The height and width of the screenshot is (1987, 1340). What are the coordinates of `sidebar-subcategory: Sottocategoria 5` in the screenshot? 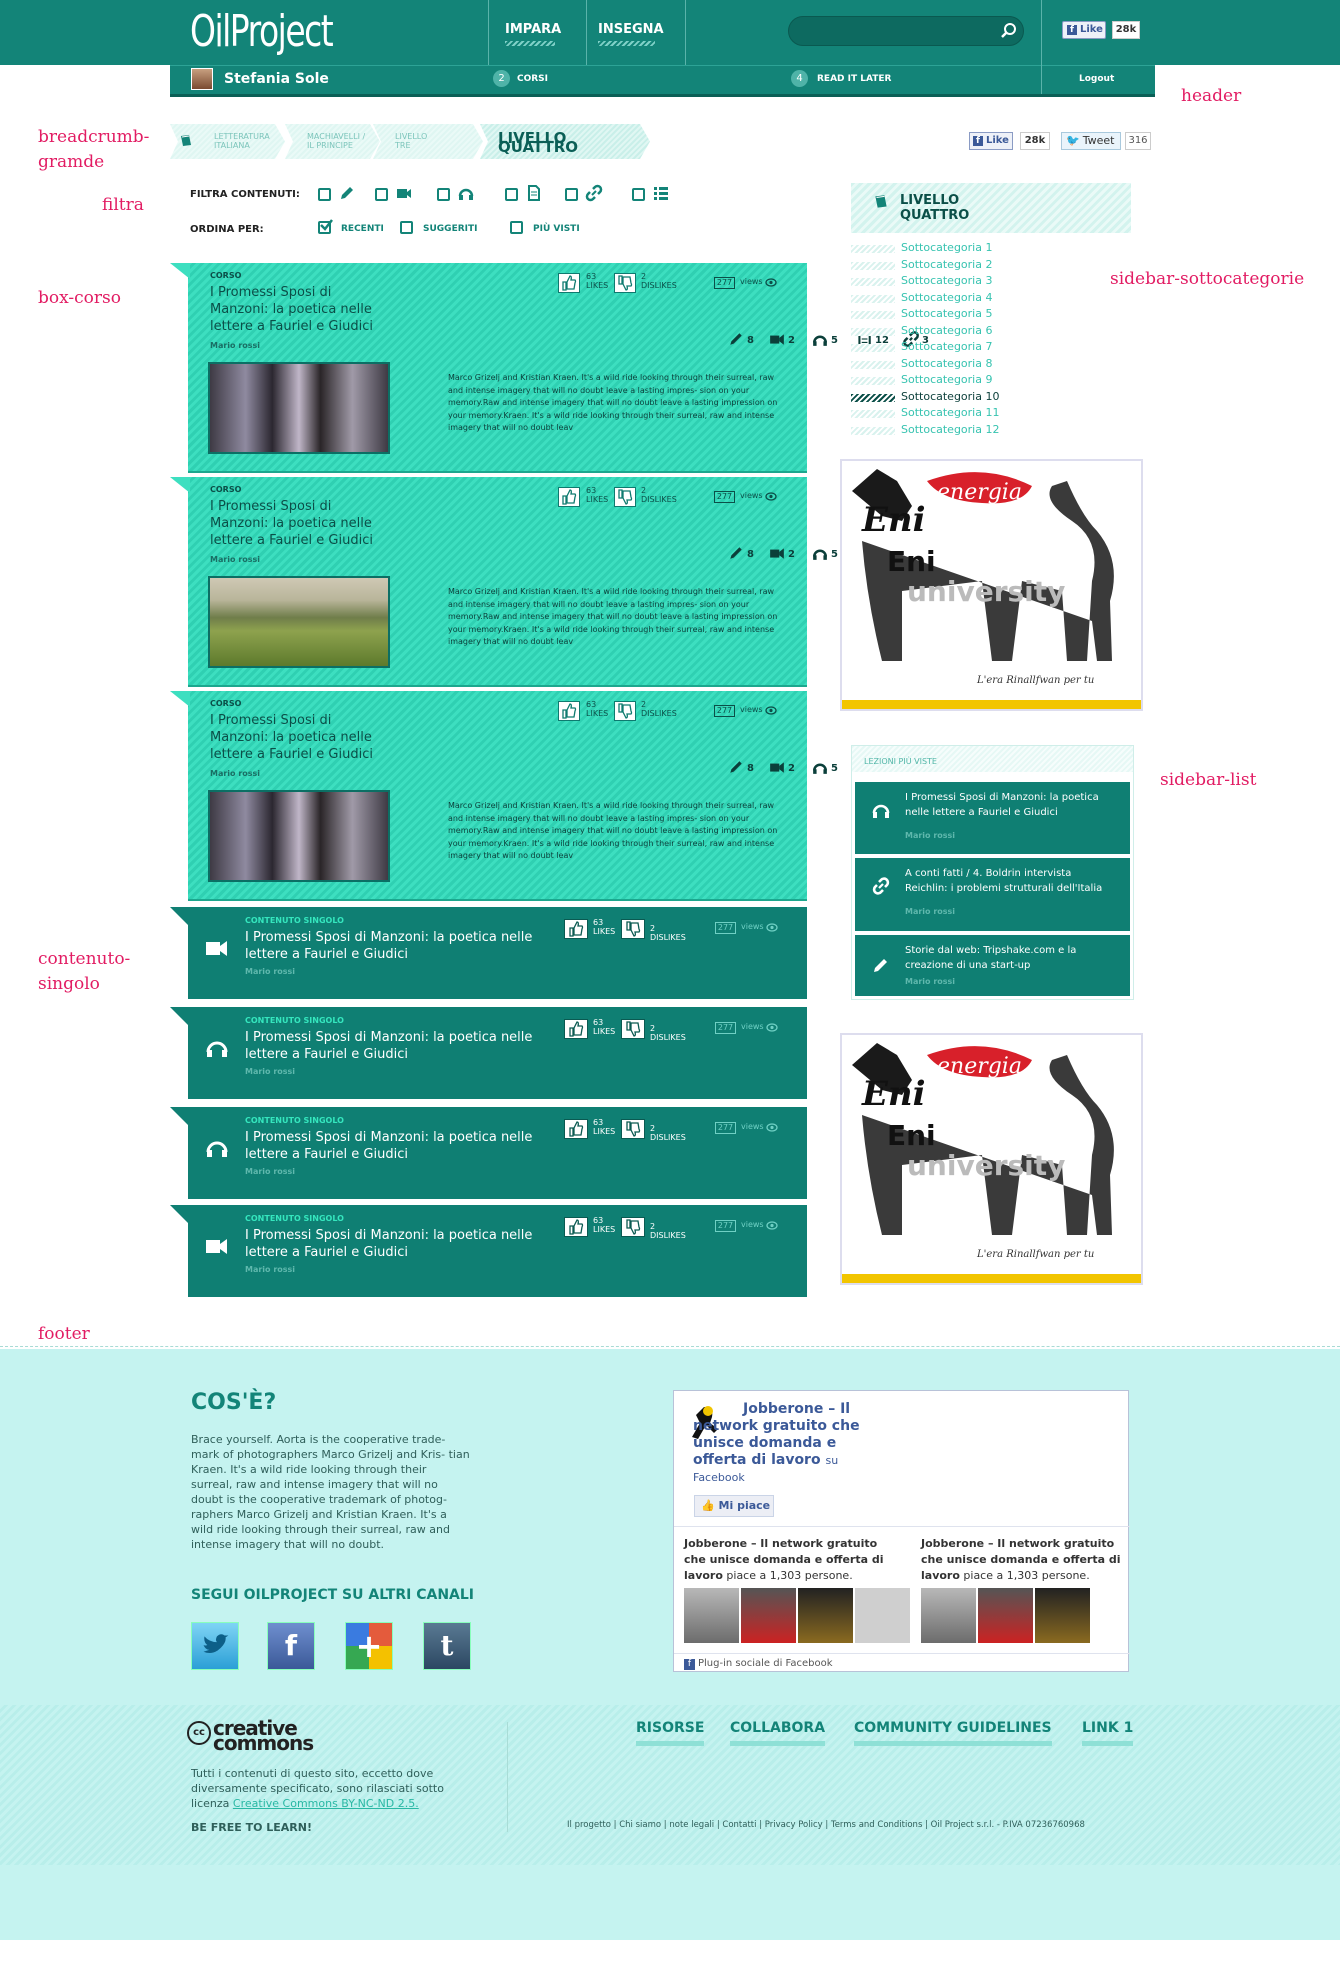 It's located at (1001, 315).